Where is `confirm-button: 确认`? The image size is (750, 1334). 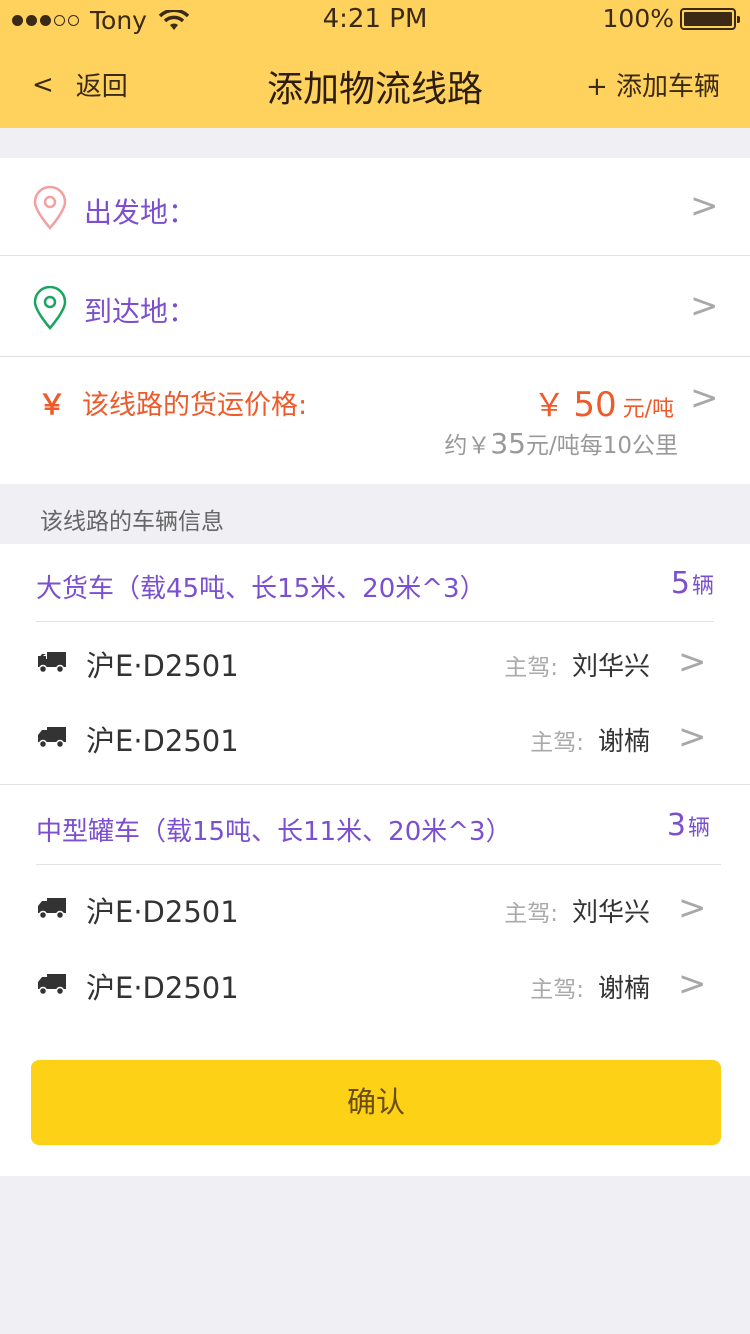 confirm-button: 确认 is located at coordinates (376, 1102).